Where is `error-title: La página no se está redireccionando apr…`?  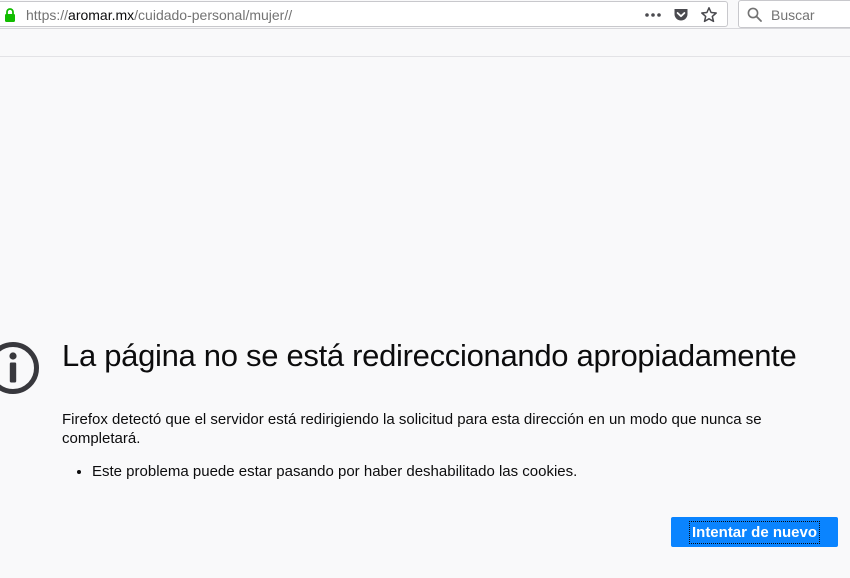
error-title: La página no se está redireccionando apr… is located at coordinates (429, 355).